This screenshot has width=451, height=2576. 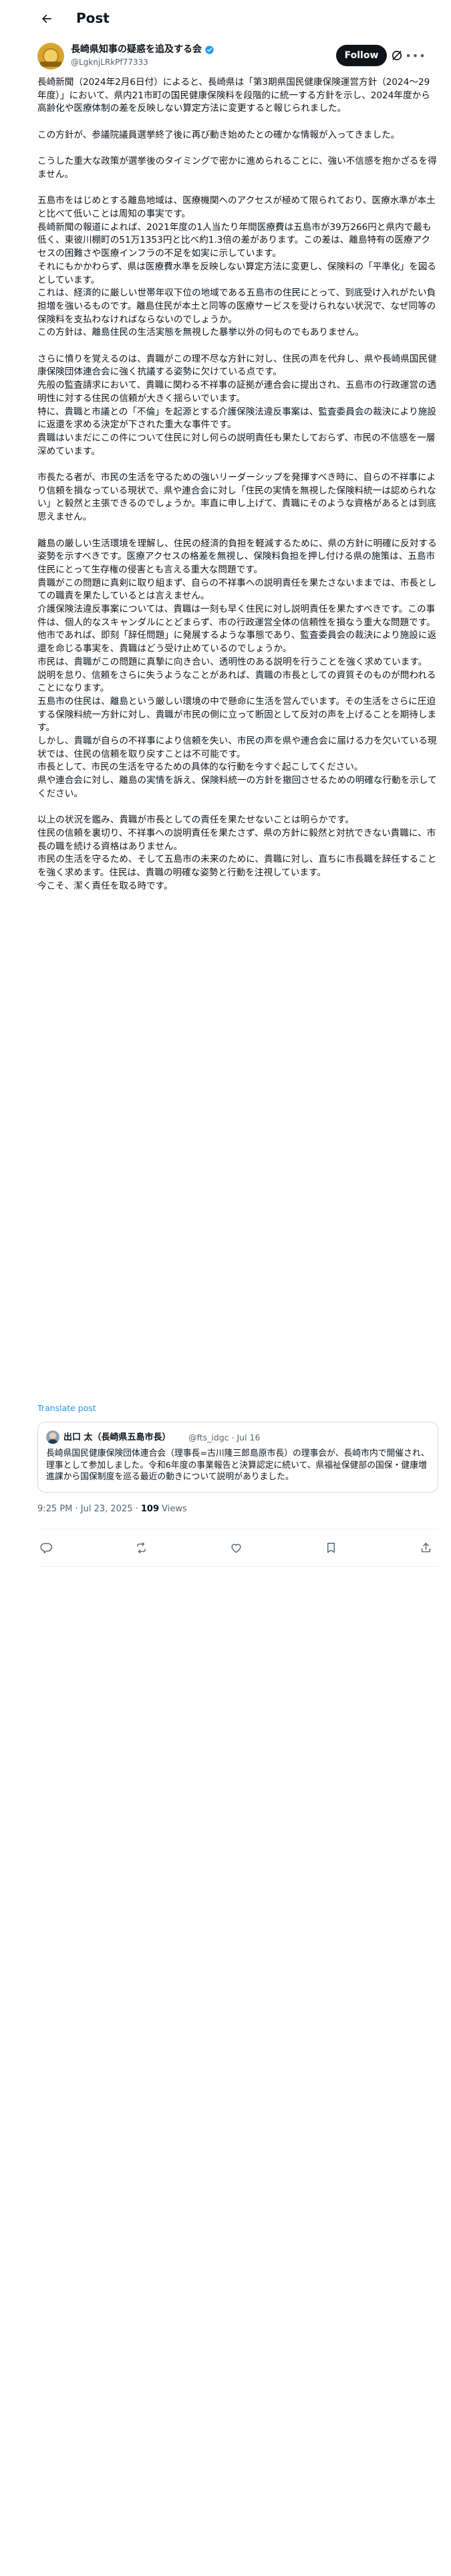 I want to click on timestamp-text: 9:25 PM · Jul 23, 2025 ·, so click(x=89, y=1509).